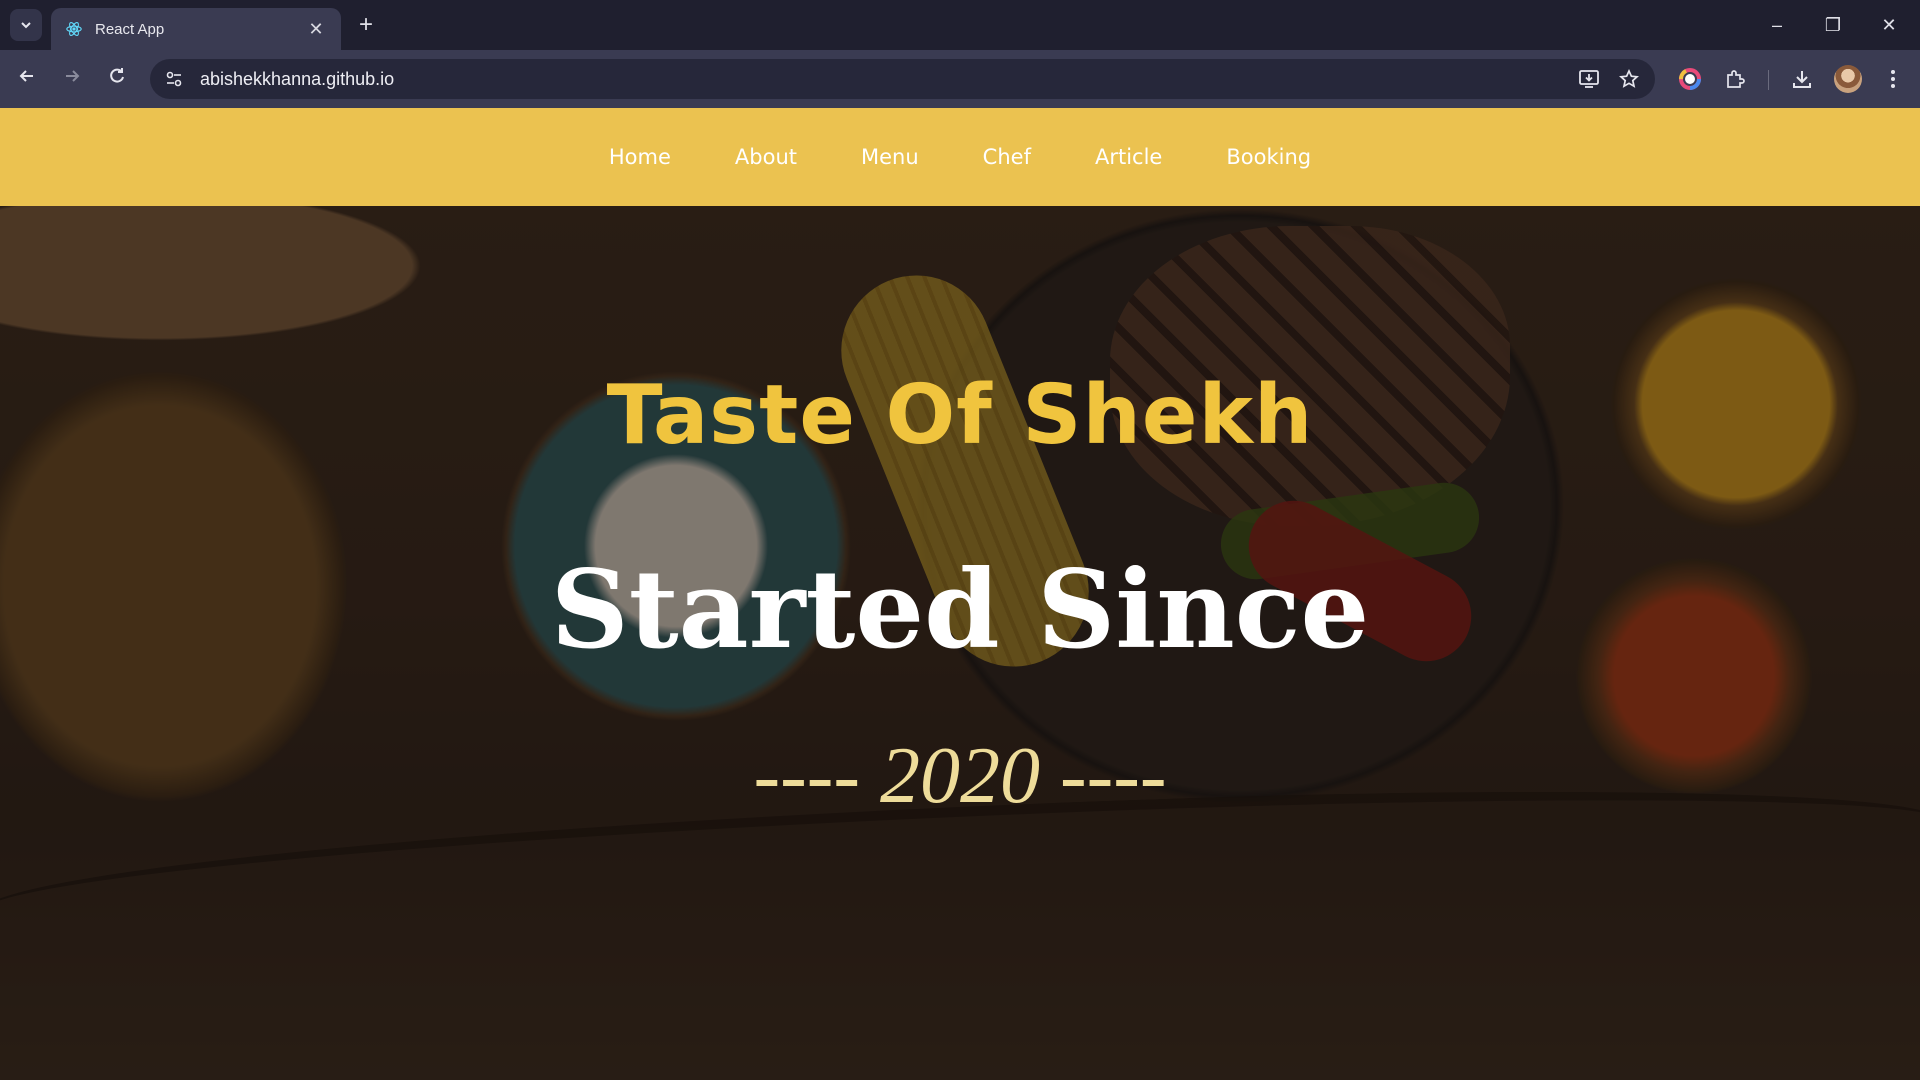 This screenshot has width=1920, height=1080. Describe the element at coordinates (366, 25) in the screenshot. I see `new-tab-button: +` at that location.